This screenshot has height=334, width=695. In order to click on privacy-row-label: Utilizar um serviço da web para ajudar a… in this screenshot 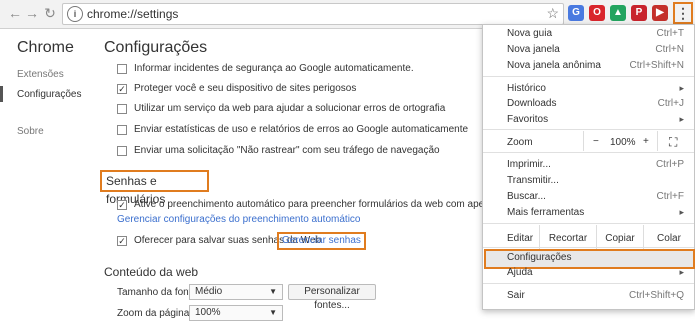, I will do `click(290, 108)`.